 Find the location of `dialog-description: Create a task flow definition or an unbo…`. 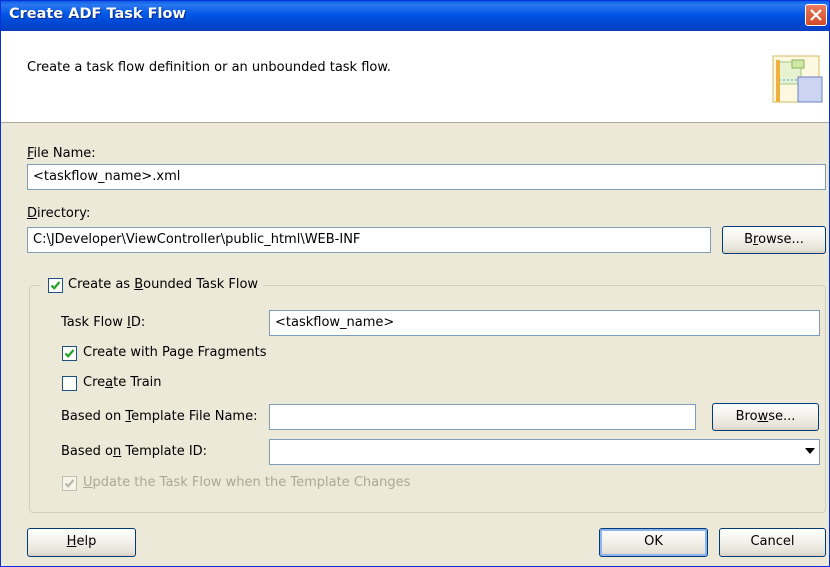

dialog-description: Create a task flow definition or an unbo… is located at coordinates (209, 67).